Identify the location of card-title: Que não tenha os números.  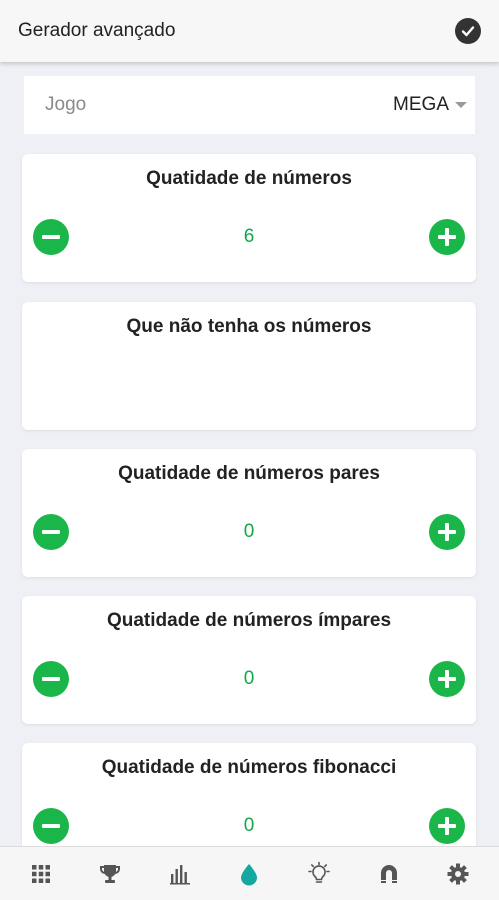
(249, 326).